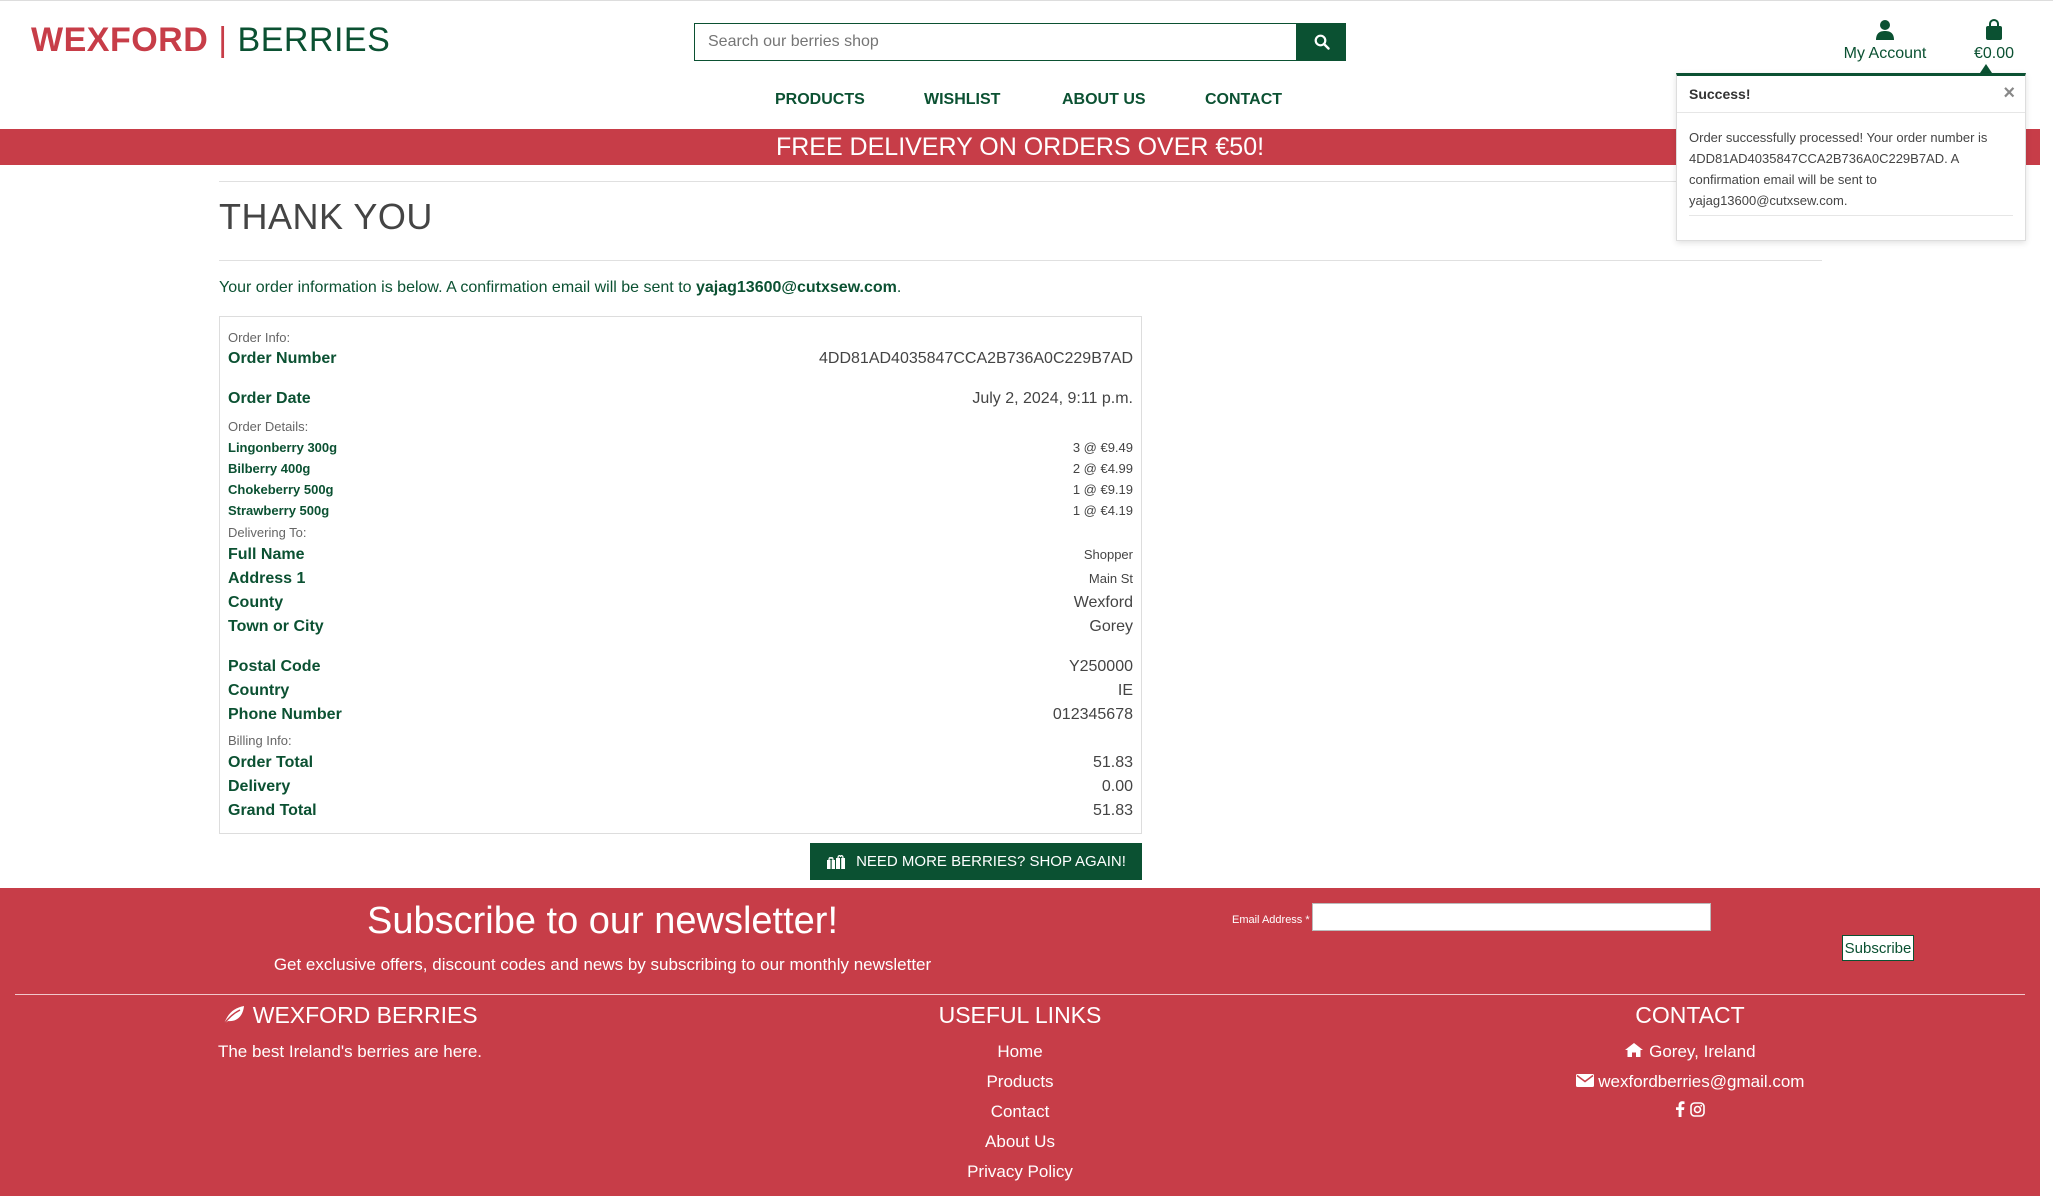 The image size is (2053, 1196). What do you see at coordinates (2009, 93) in the screenshot?
I see `close-icon: ×` at bounding box center [2009, 93].